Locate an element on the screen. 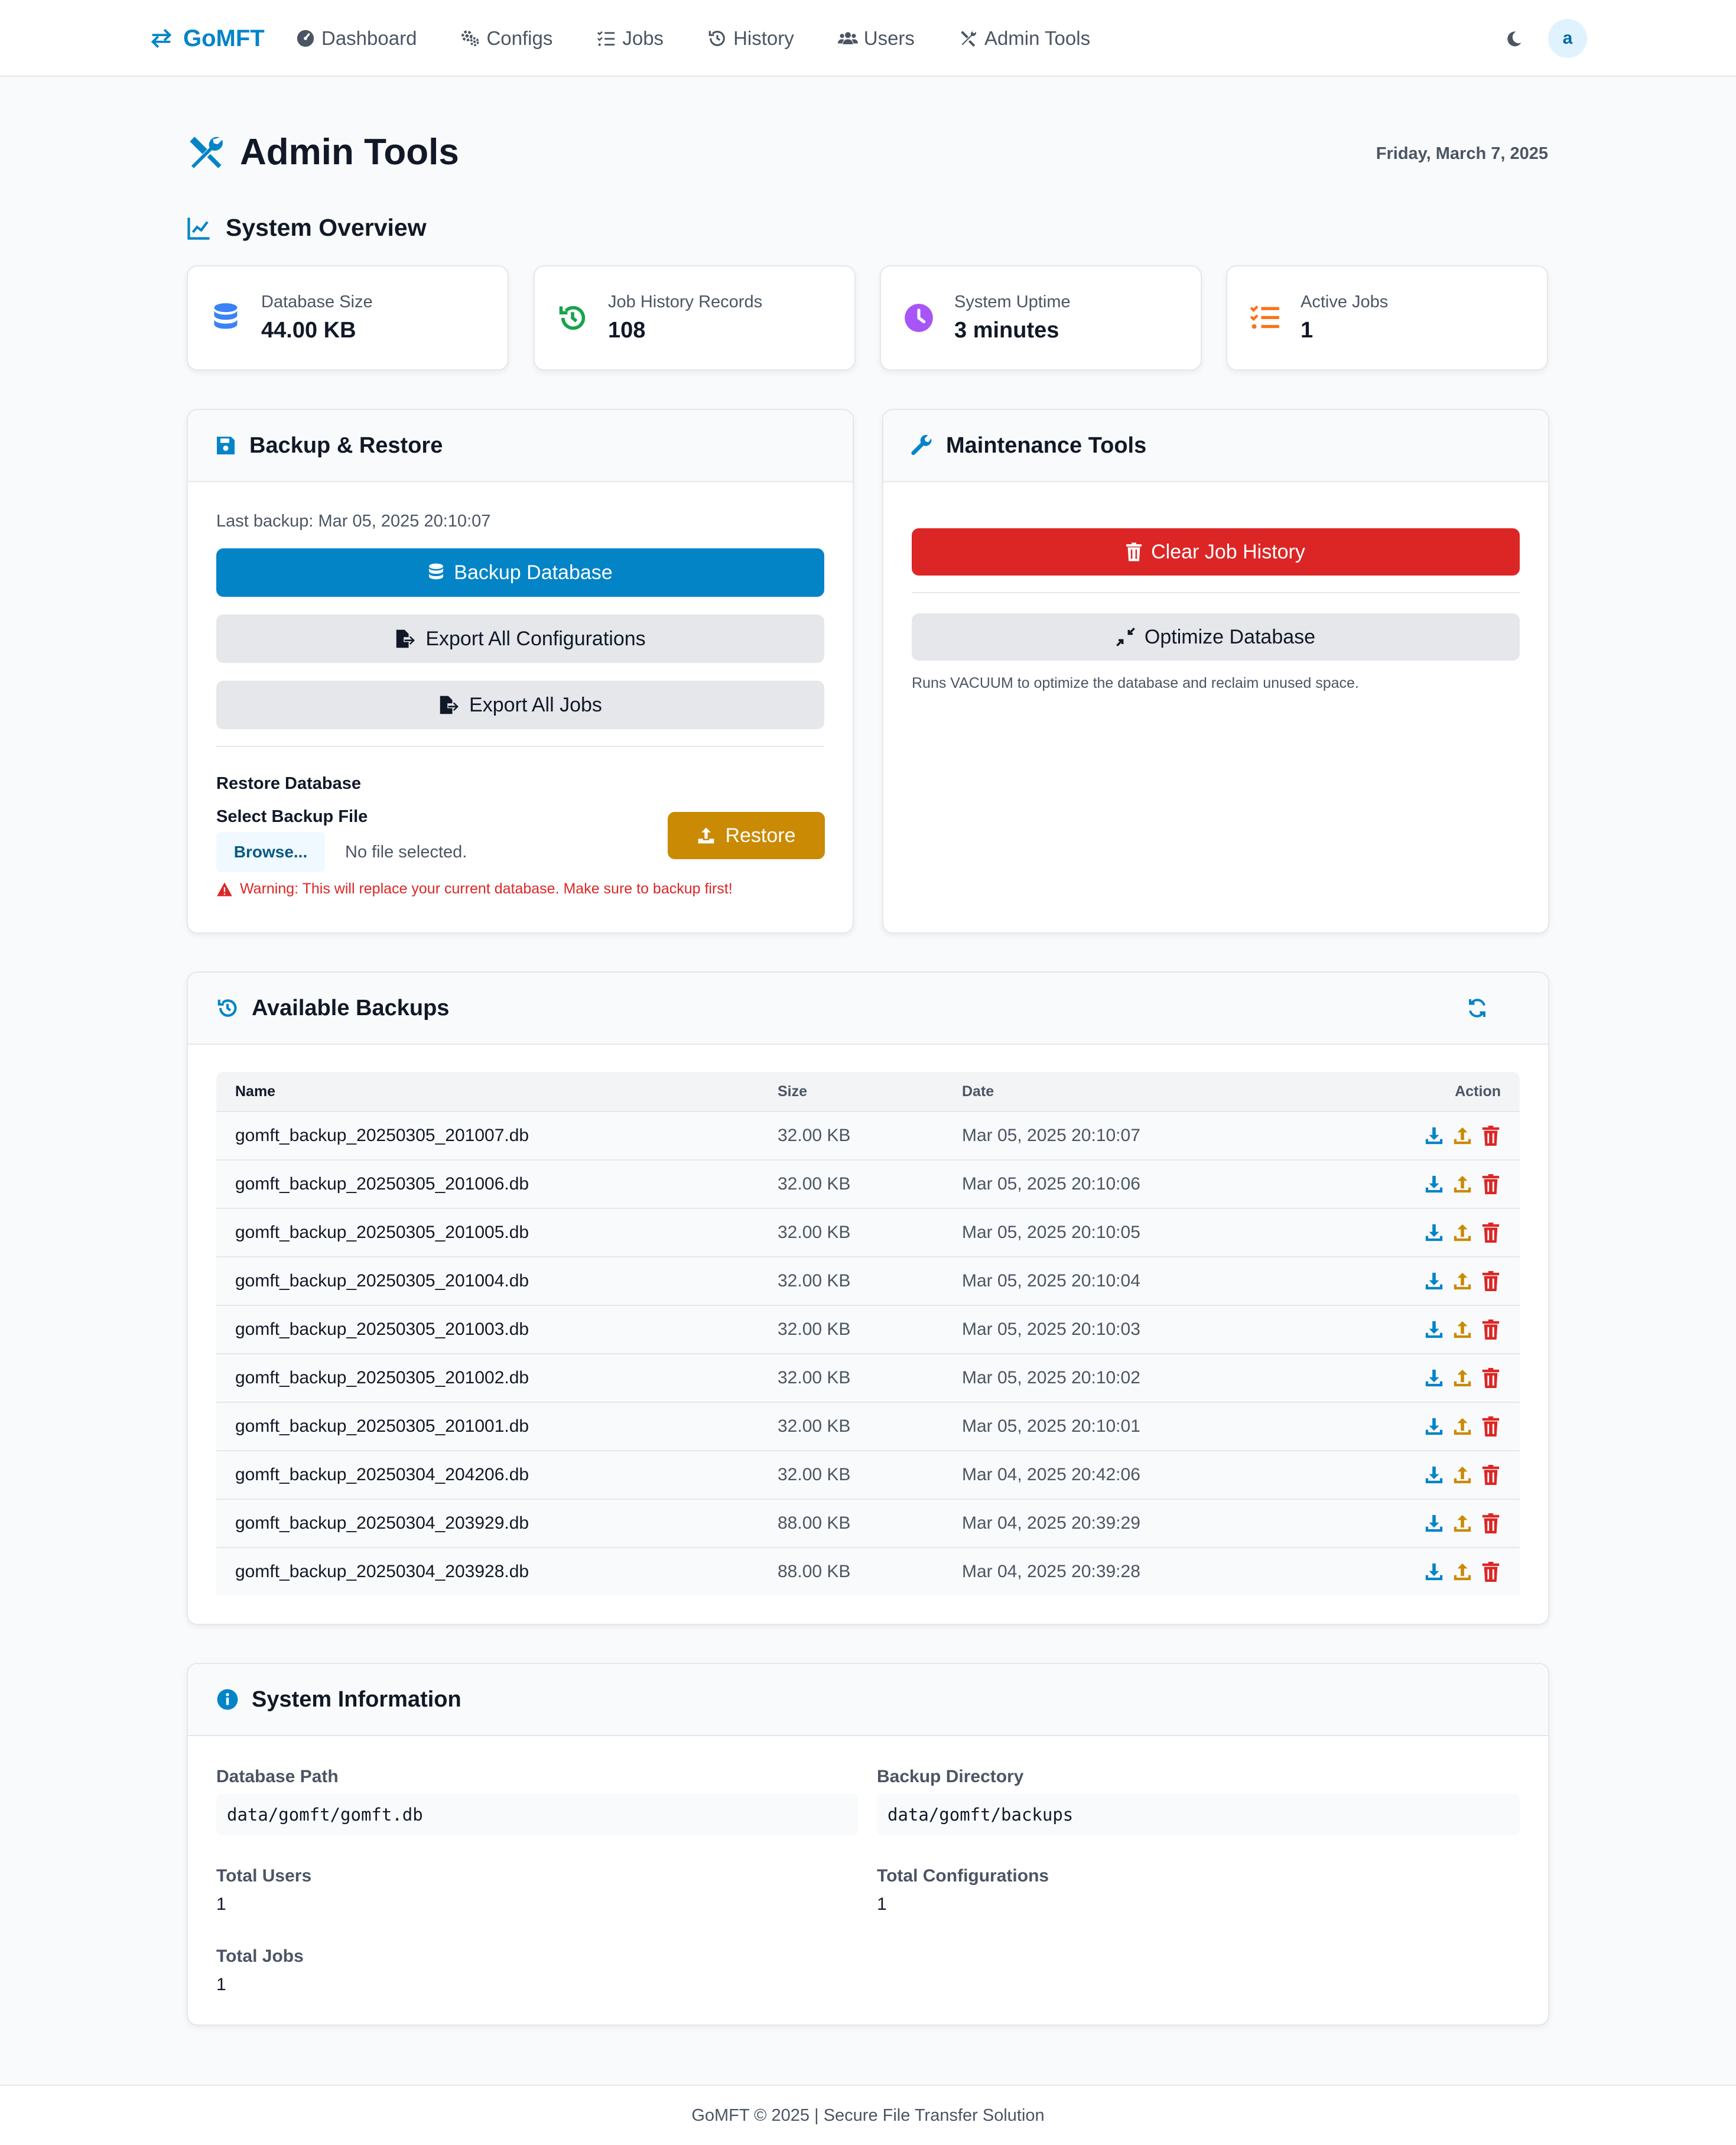 The width and height of the screenshot is (1736, 2145). total-users-value: 1 is located at coordinates (221, 1904).